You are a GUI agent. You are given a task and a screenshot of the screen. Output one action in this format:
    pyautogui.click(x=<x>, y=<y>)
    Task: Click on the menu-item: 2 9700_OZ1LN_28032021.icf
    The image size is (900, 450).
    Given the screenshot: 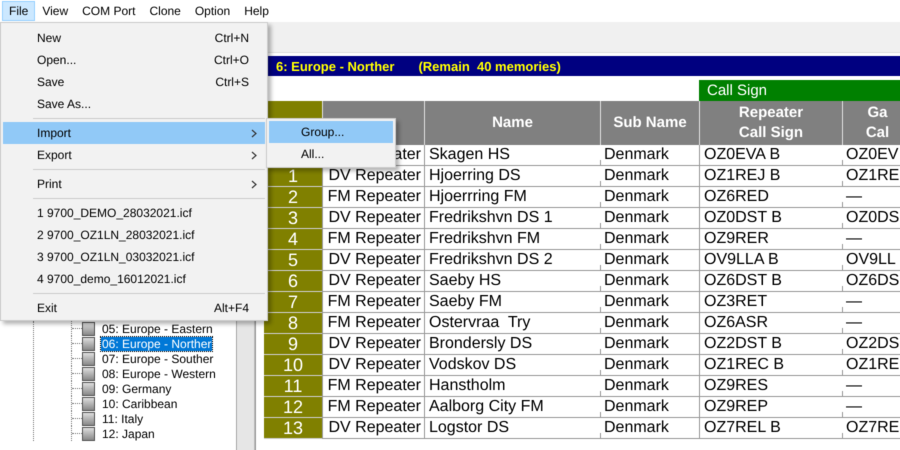 What is the action you would take?
    pyautogui.click(x=134, y=235)
    